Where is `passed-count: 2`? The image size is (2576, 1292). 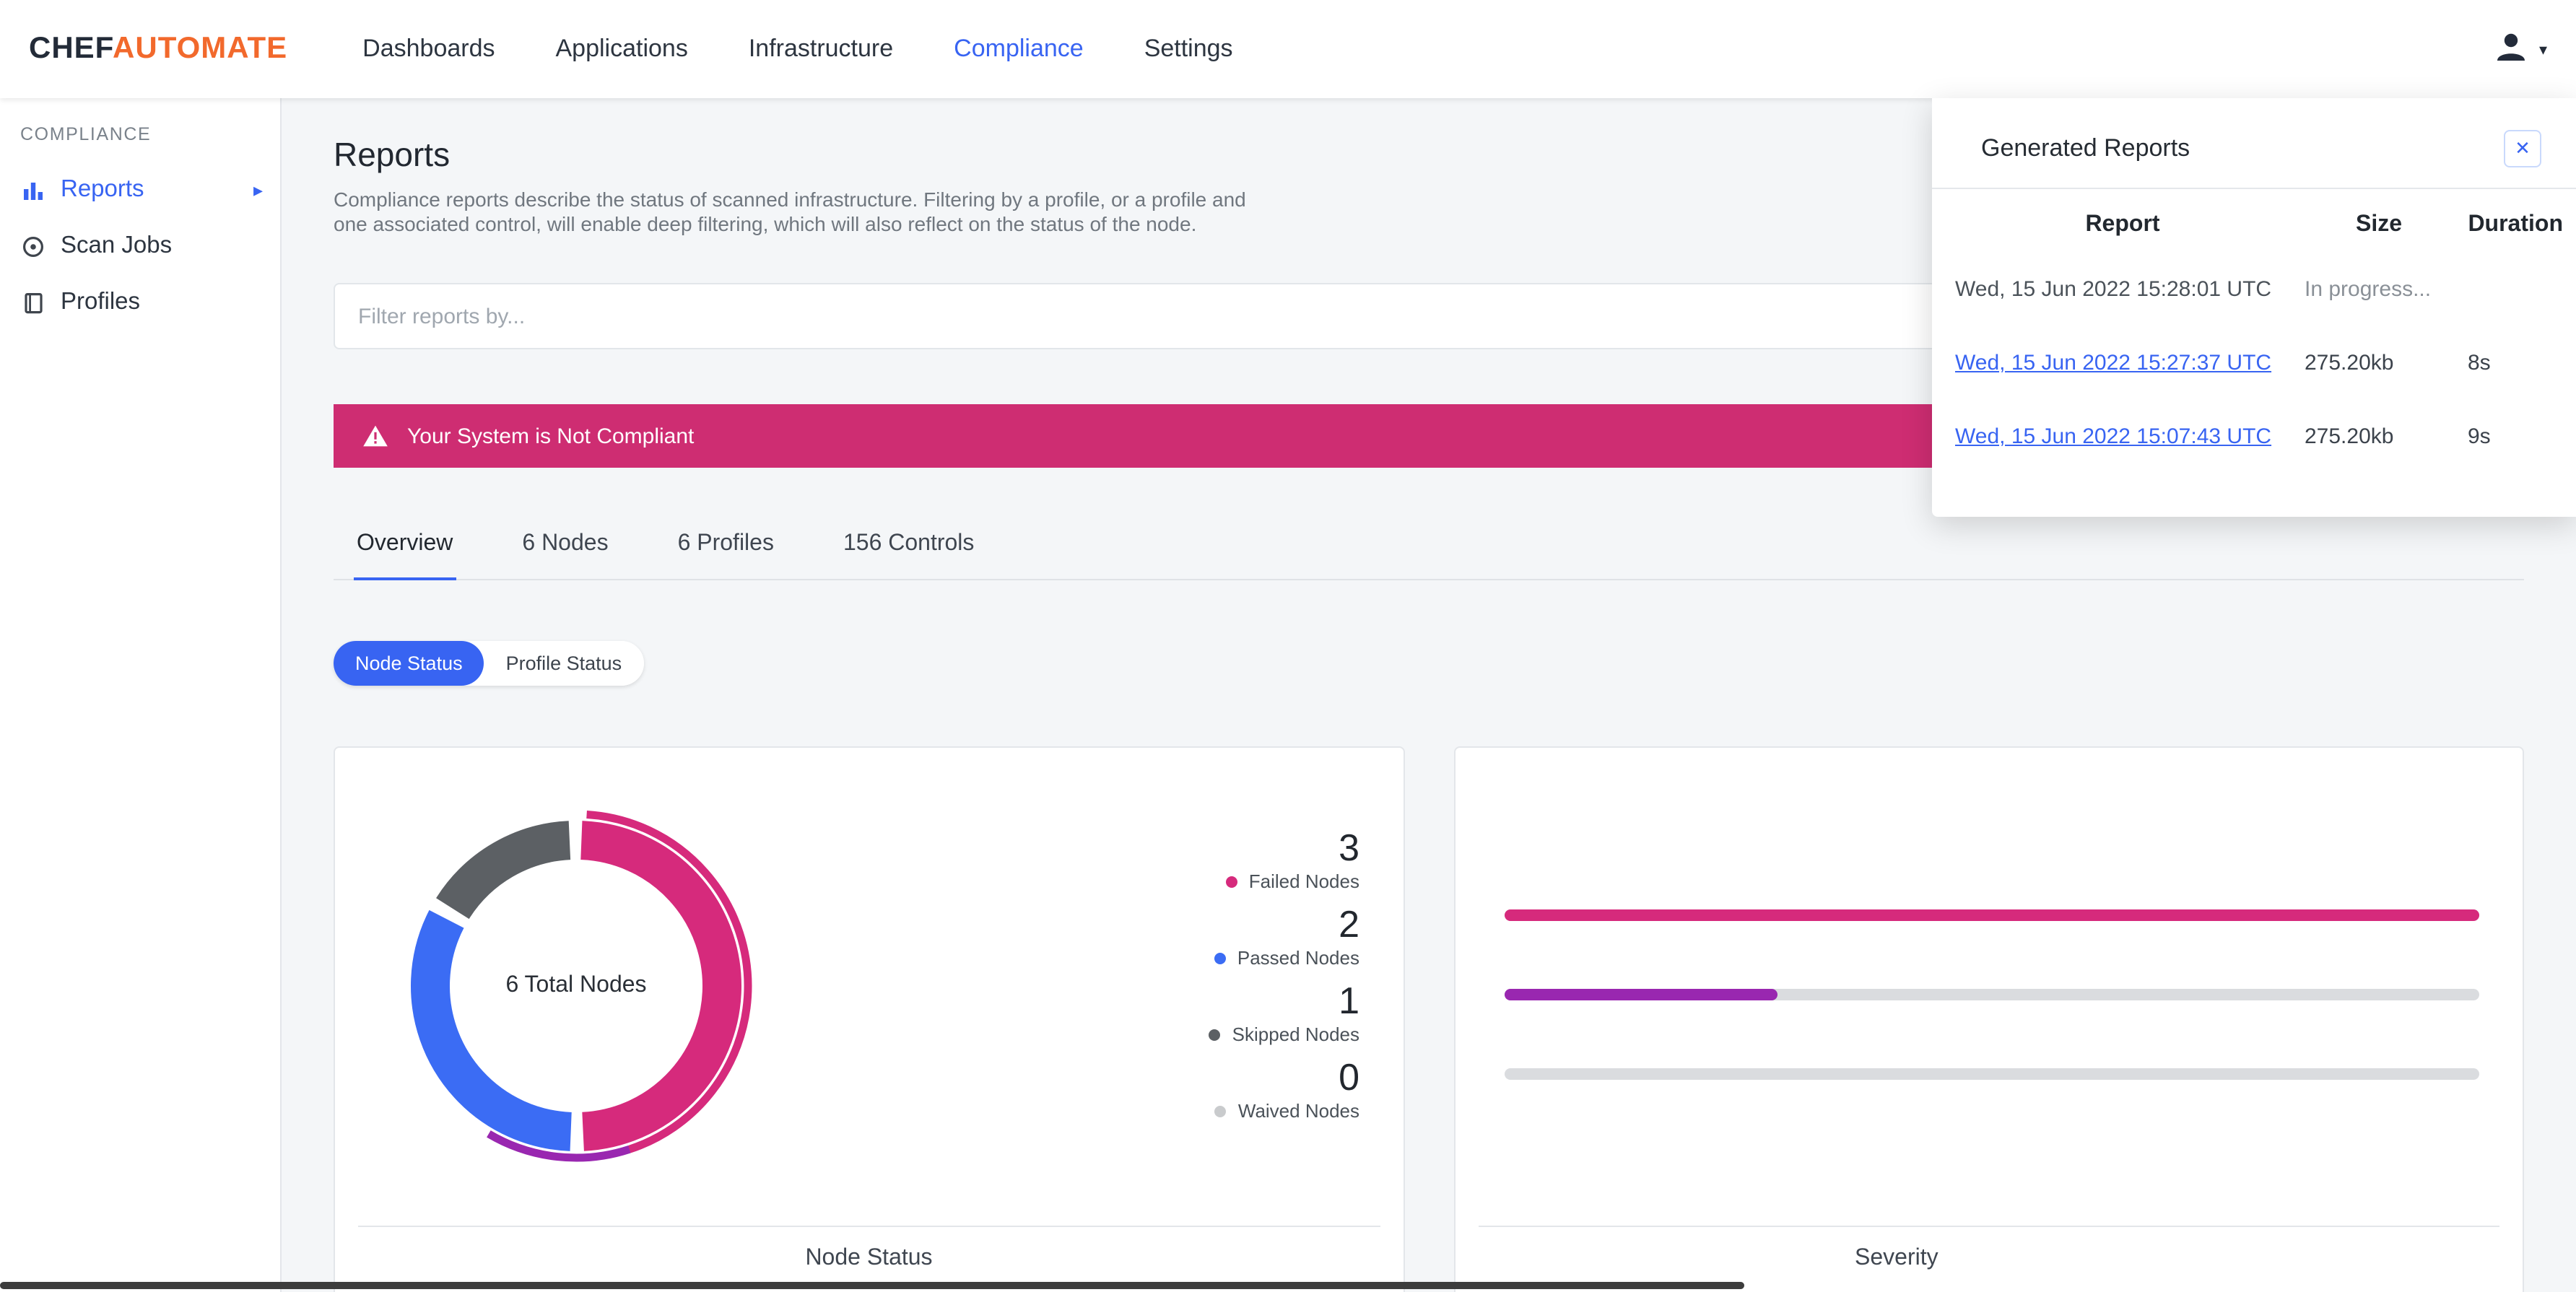 passed-count: 2 is located at coordinates (1349, 924).